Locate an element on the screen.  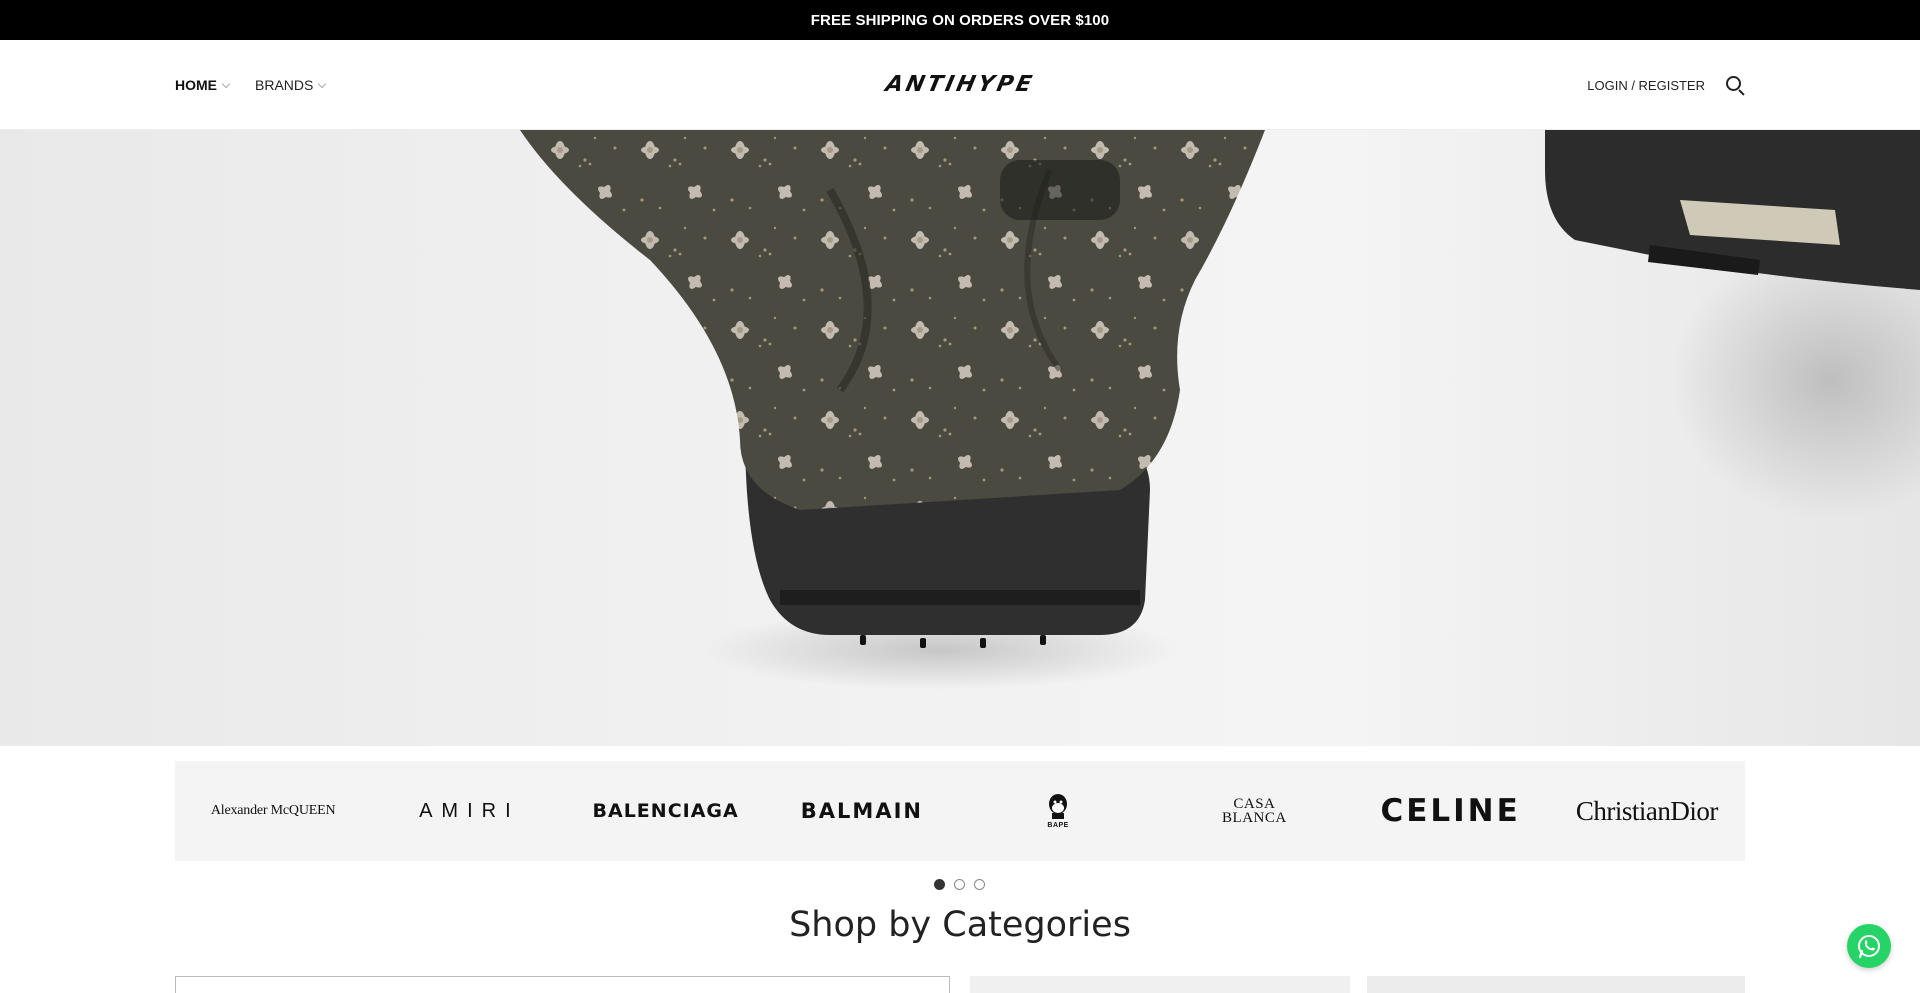
nav-item-home: HOME is located at coordinates (203, 85).